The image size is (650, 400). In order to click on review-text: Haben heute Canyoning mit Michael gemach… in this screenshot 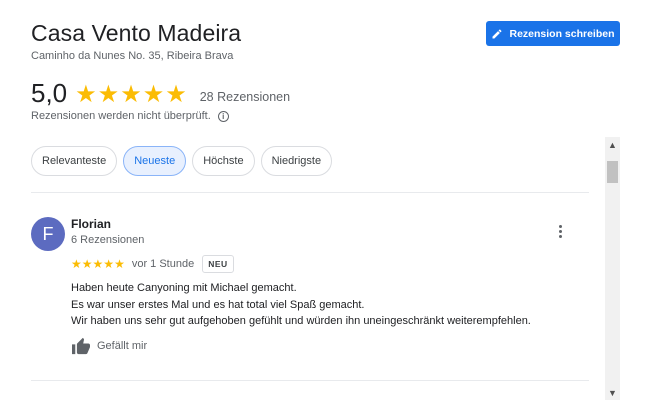, I will do `click(301, 305)`.